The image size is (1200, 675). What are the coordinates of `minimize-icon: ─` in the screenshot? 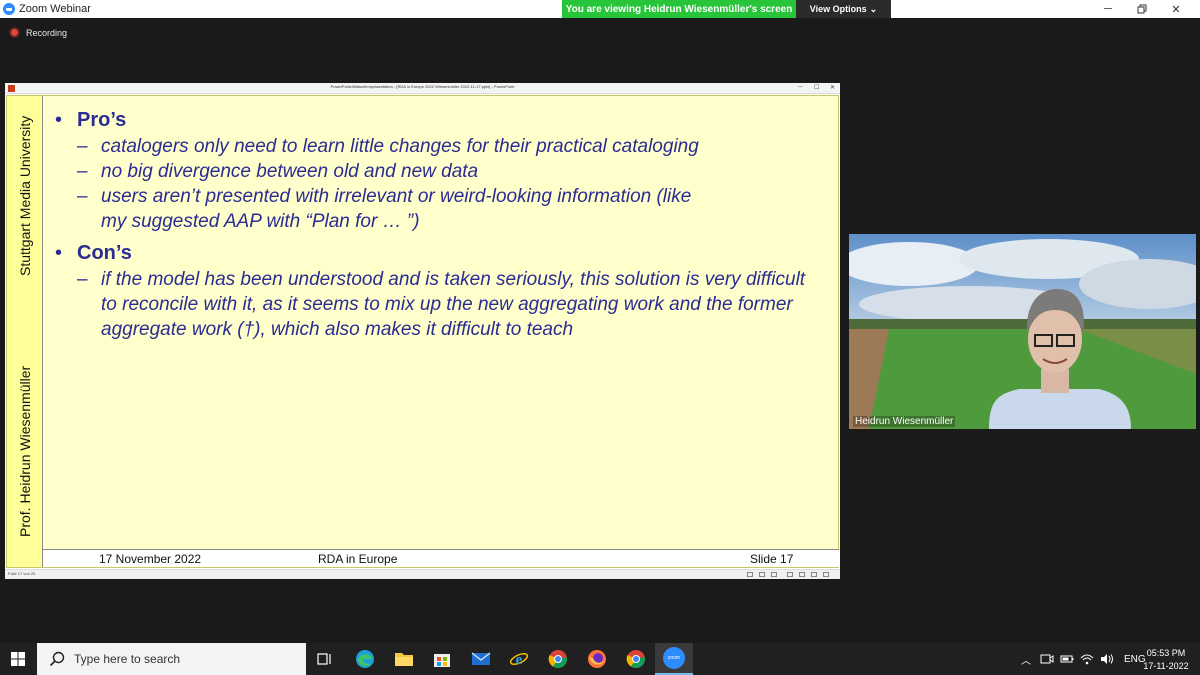 It's located at (1108, 9).